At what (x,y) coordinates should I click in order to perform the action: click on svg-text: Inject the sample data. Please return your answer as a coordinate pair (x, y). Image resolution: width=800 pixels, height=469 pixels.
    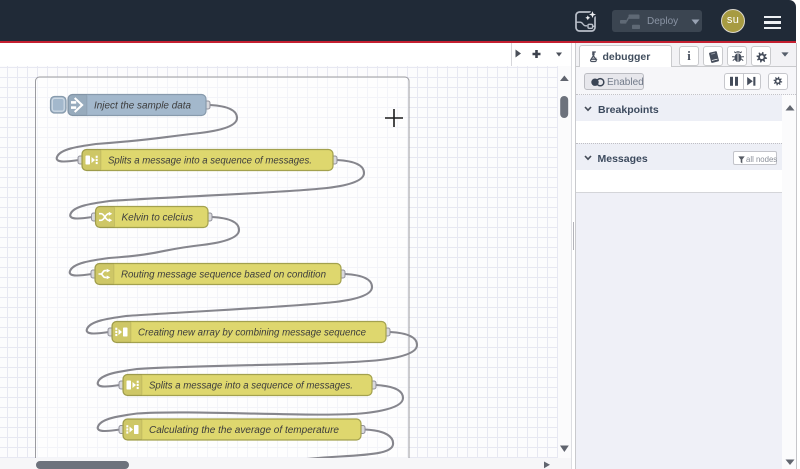
    Looking at the image, I should click on (143, 105).